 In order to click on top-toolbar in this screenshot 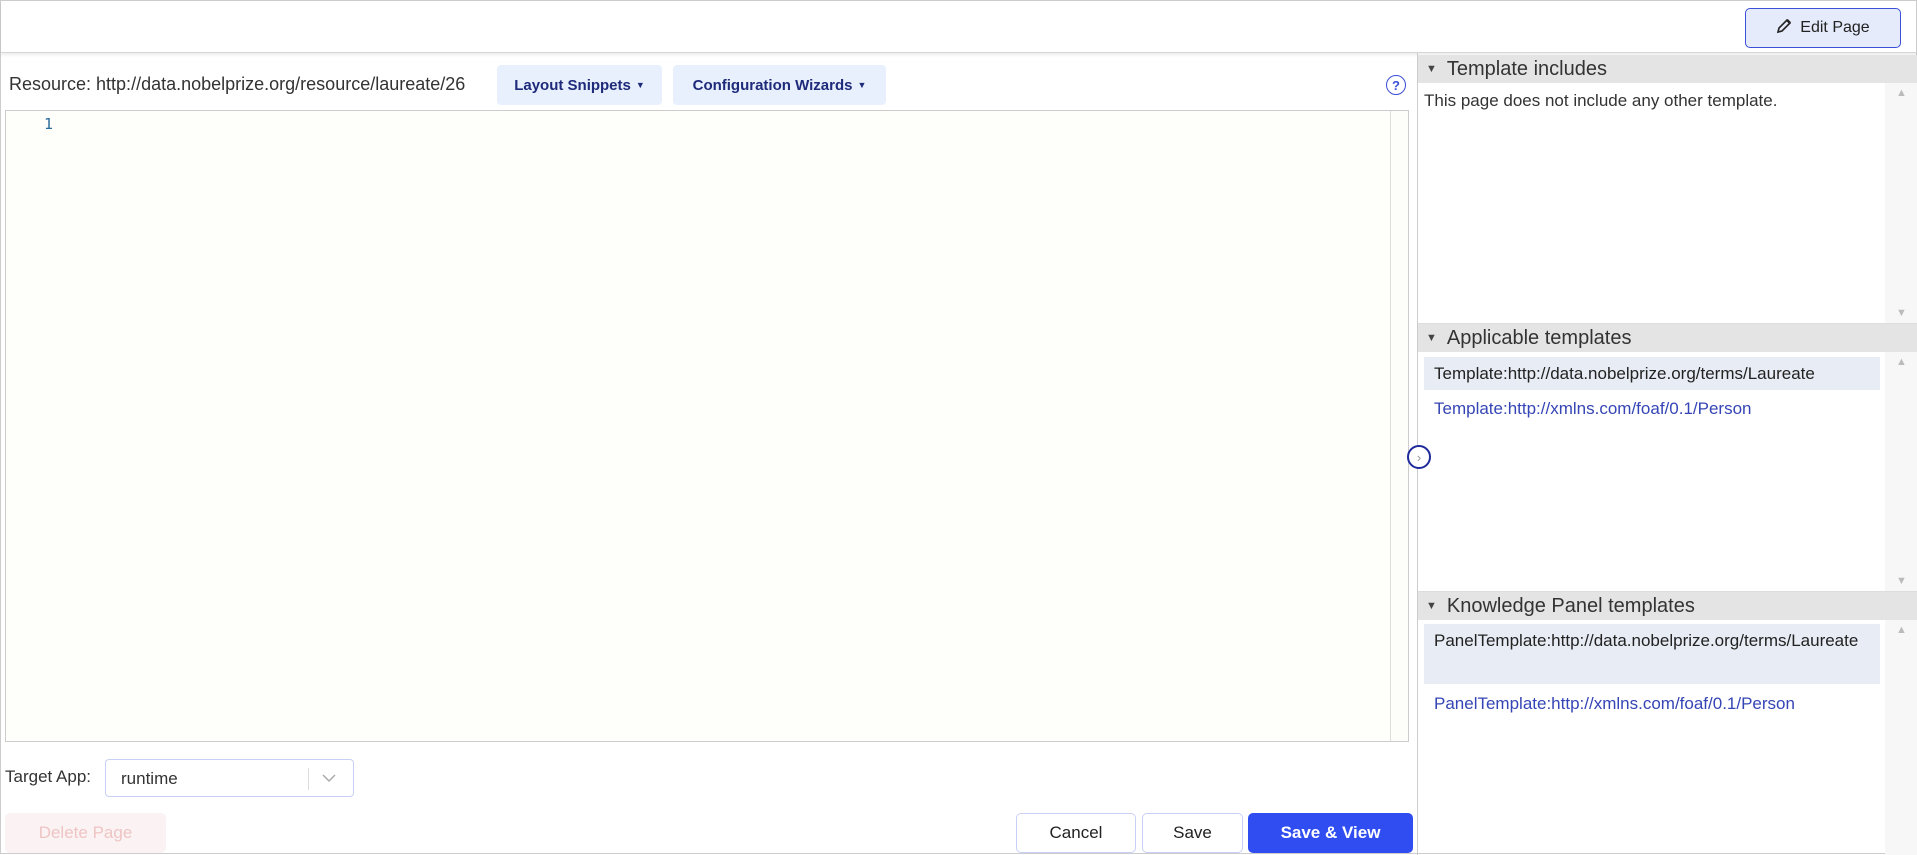, I will do `click(959, 27)`.